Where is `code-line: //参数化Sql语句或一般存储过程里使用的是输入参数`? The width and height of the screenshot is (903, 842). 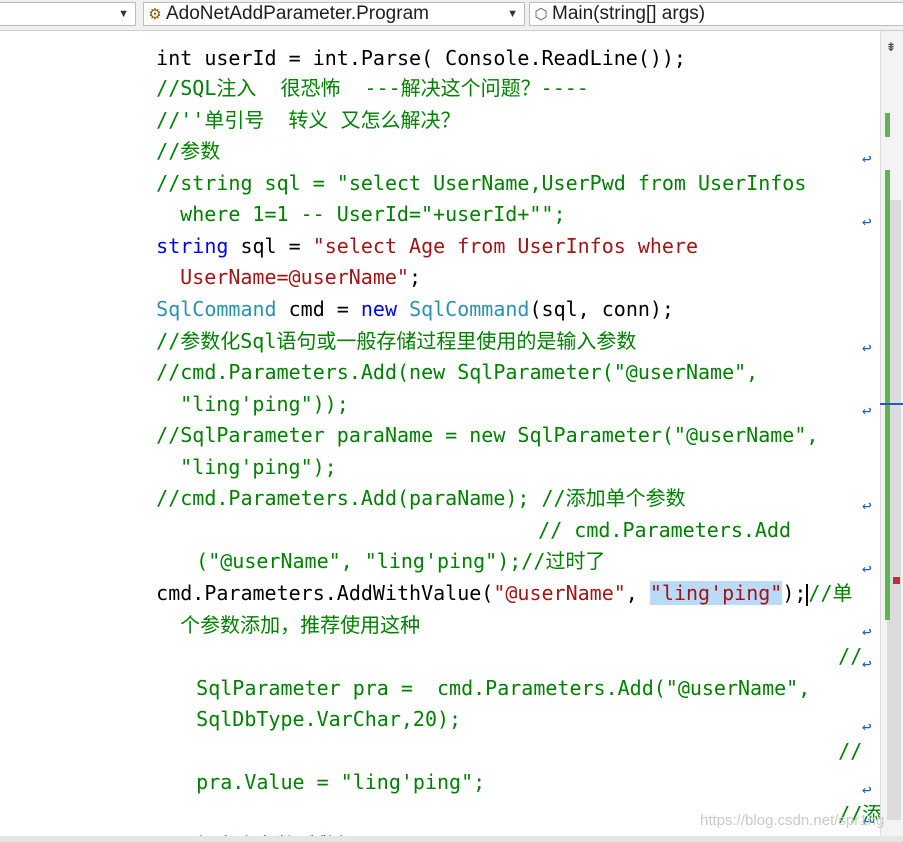 code-line: //参数化Sql语句或一般存储过程里使用的是输入参数 is located at coordinates (396, 341).